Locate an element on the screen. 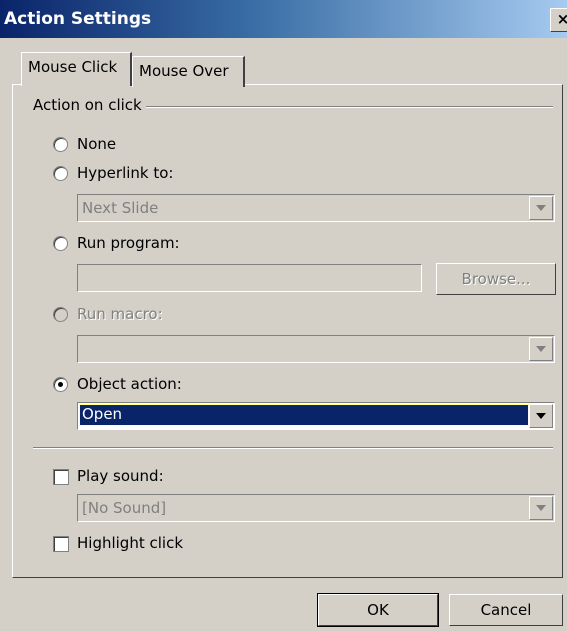  close-icon: × is located at coordinates (562, 19).